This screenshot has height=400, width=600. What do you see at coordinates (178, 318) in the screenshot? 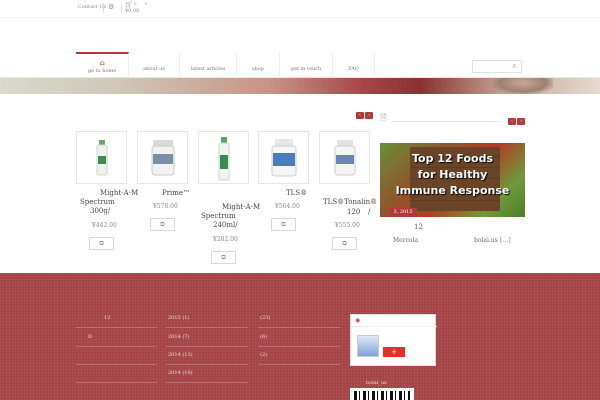
I see `archive-link: 2015 (1)` at bounding box center [178, 318].